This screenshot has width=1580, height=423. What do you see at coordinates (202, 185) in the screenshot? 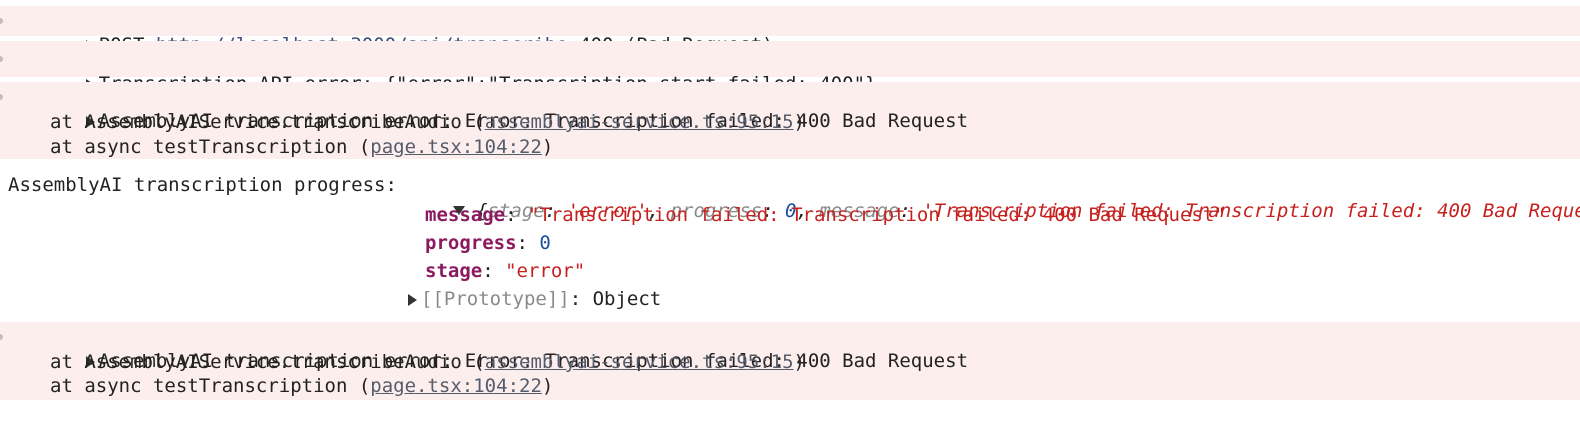
I see `log-label: AssemblyAI transcription progress:` at bounding box center [202, 185].